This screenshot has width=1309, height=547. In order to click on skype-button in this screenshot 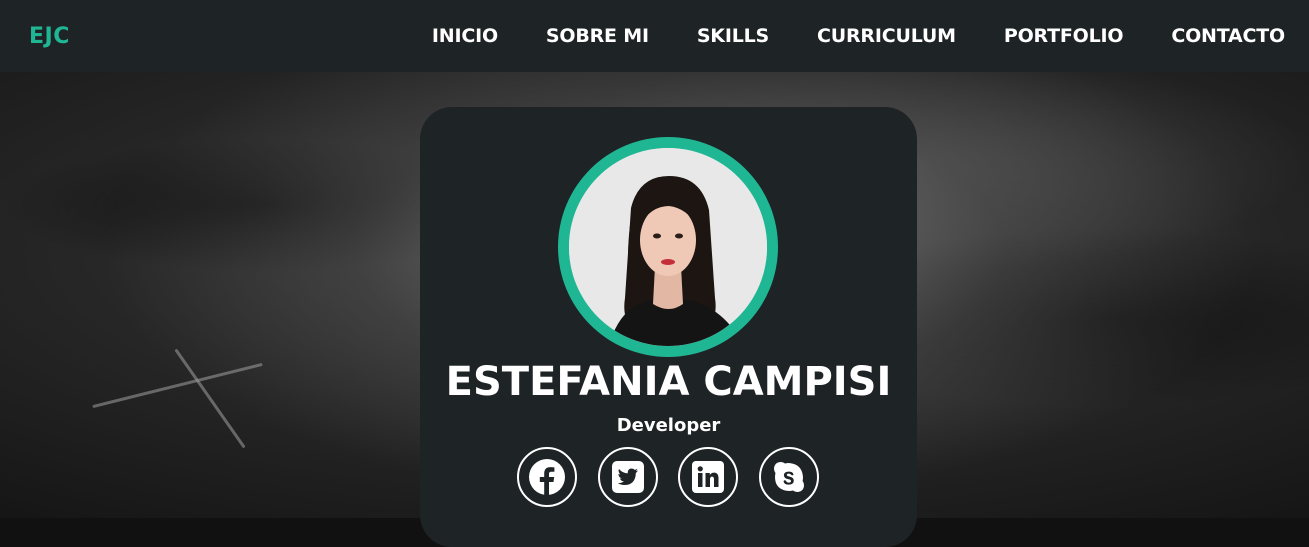, I will do `click(788, 477)`.